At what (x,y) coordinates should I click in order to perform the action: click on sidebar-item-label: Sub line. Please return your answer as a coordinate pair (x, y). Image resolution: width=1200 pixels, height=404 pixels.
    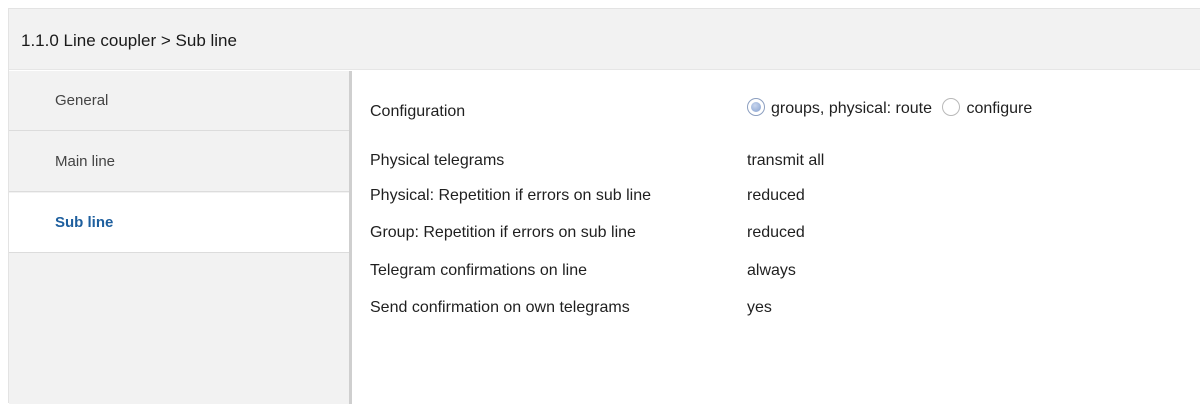
    Looking at the image, I should click on (84, 222).